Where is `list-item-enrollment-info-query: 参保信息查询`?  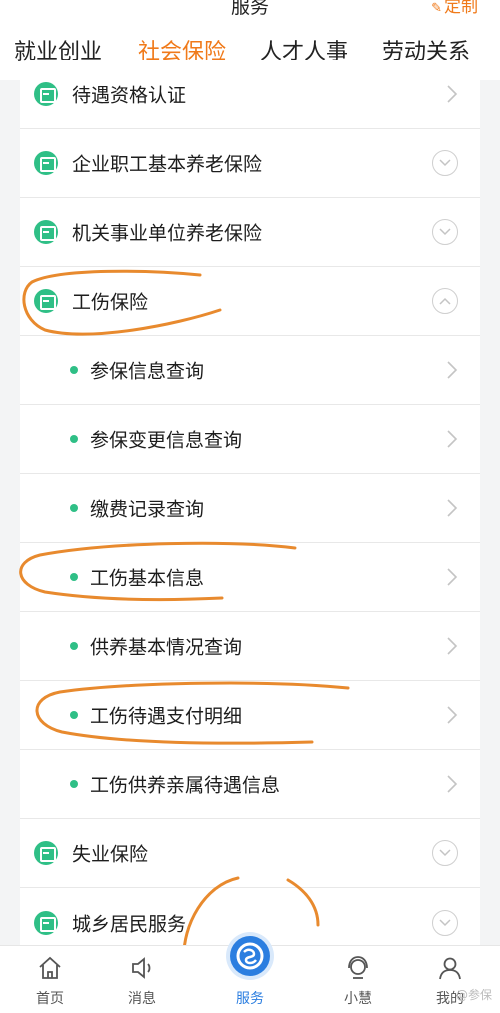 list-item-enrollment-info-query: 参保信息查询 is located at coordinates (250, 370).